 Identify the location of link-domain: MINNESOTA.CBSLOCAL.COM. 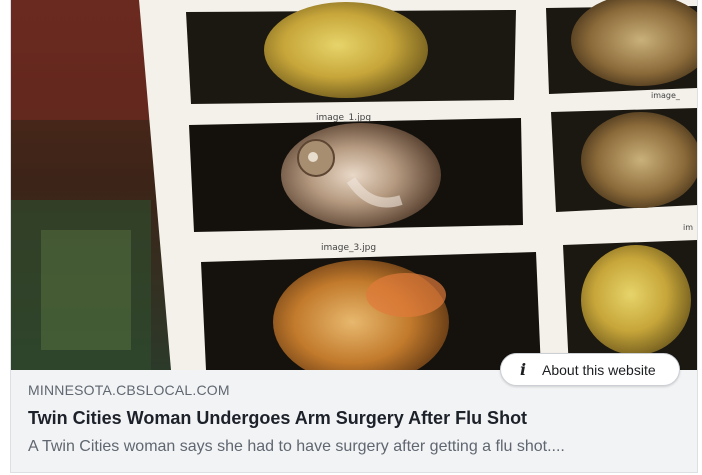
(129, 390).